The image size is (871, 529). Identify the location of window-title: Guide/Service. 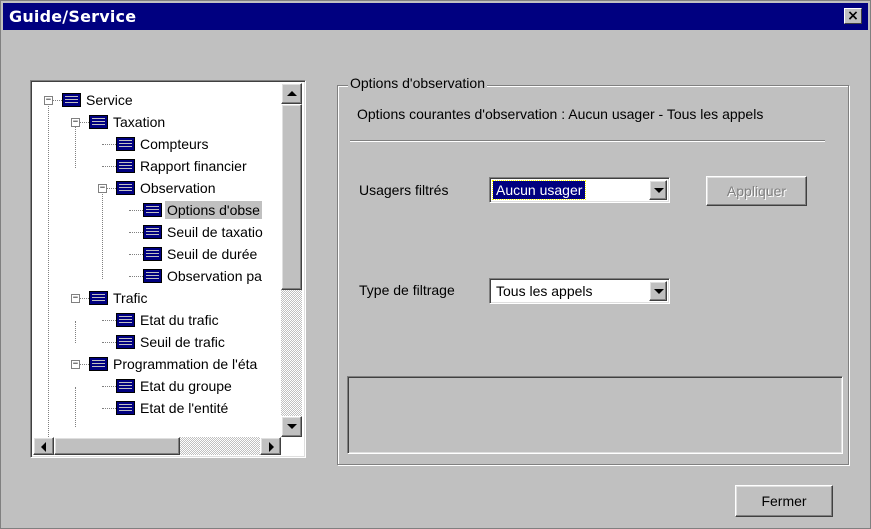
(73, 16).